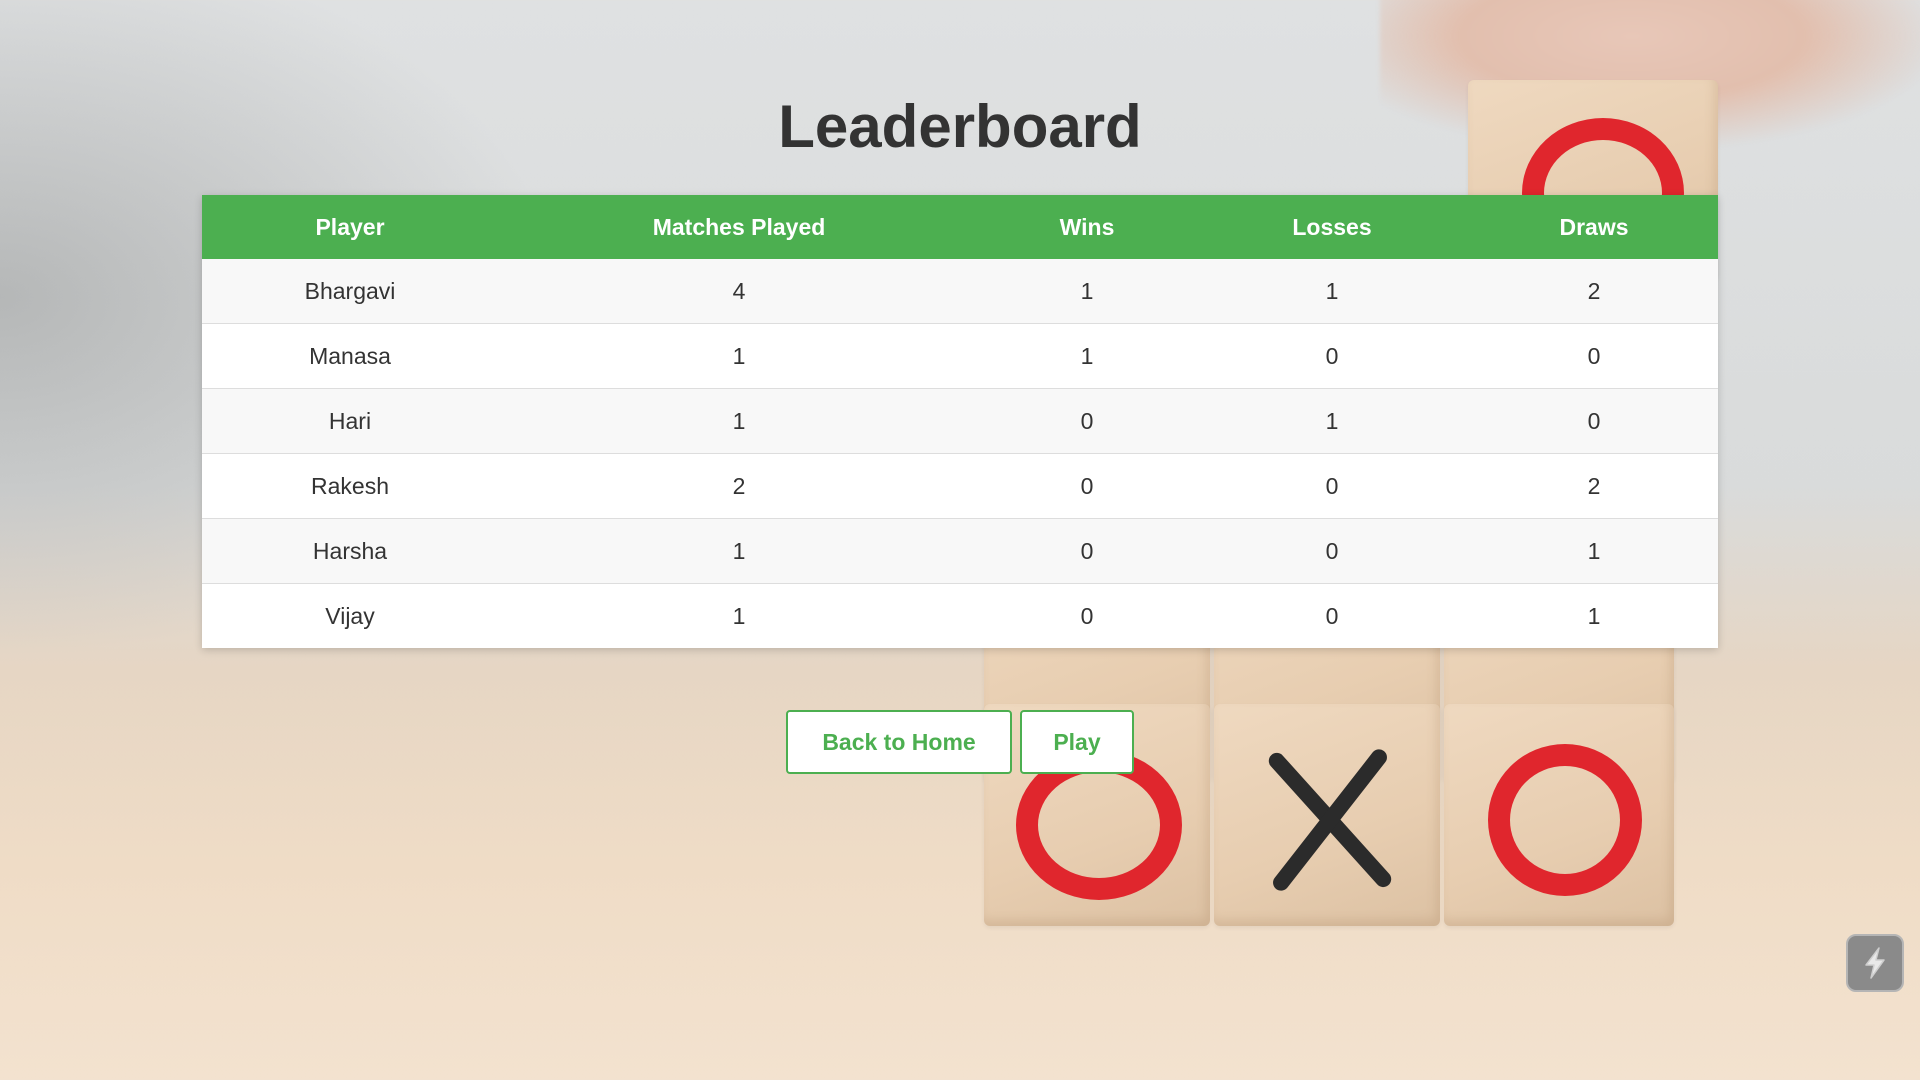 The height and width of the screenshot is (1080, 1920). Describe the element at coordinates (1087, 227) in the screenshot. I see `column-header-wins: Wins` at that location.